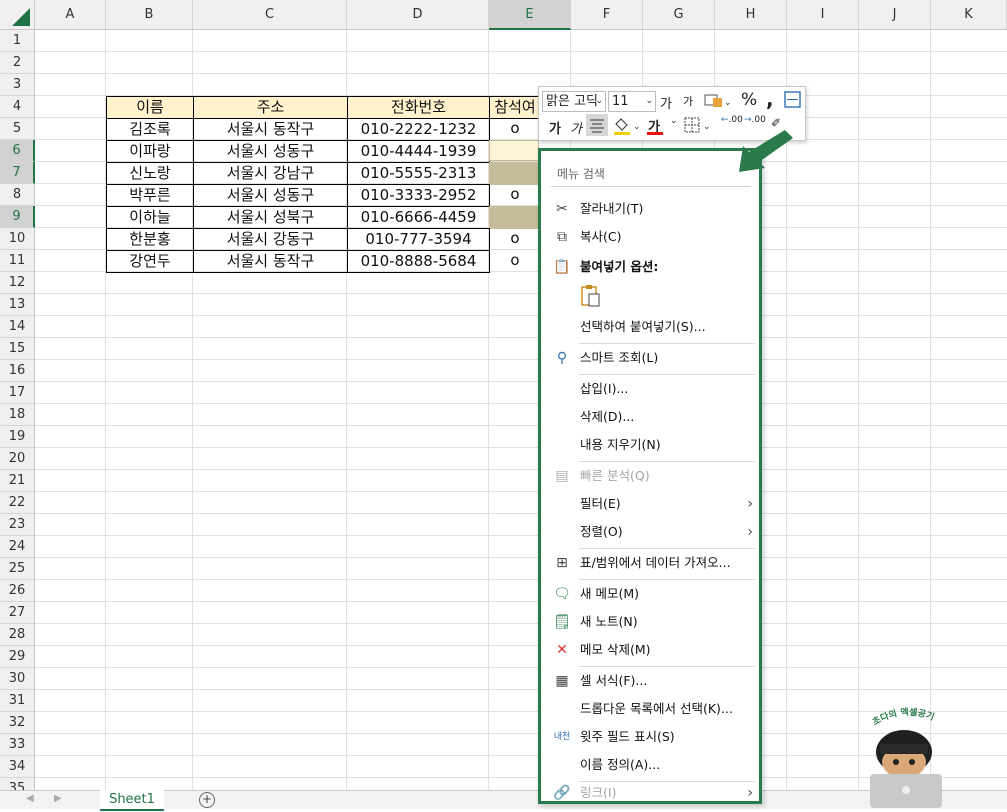  Describe the element at coordinates (270, 15) in the screenshot. I see `column-header-C: C` at that location.